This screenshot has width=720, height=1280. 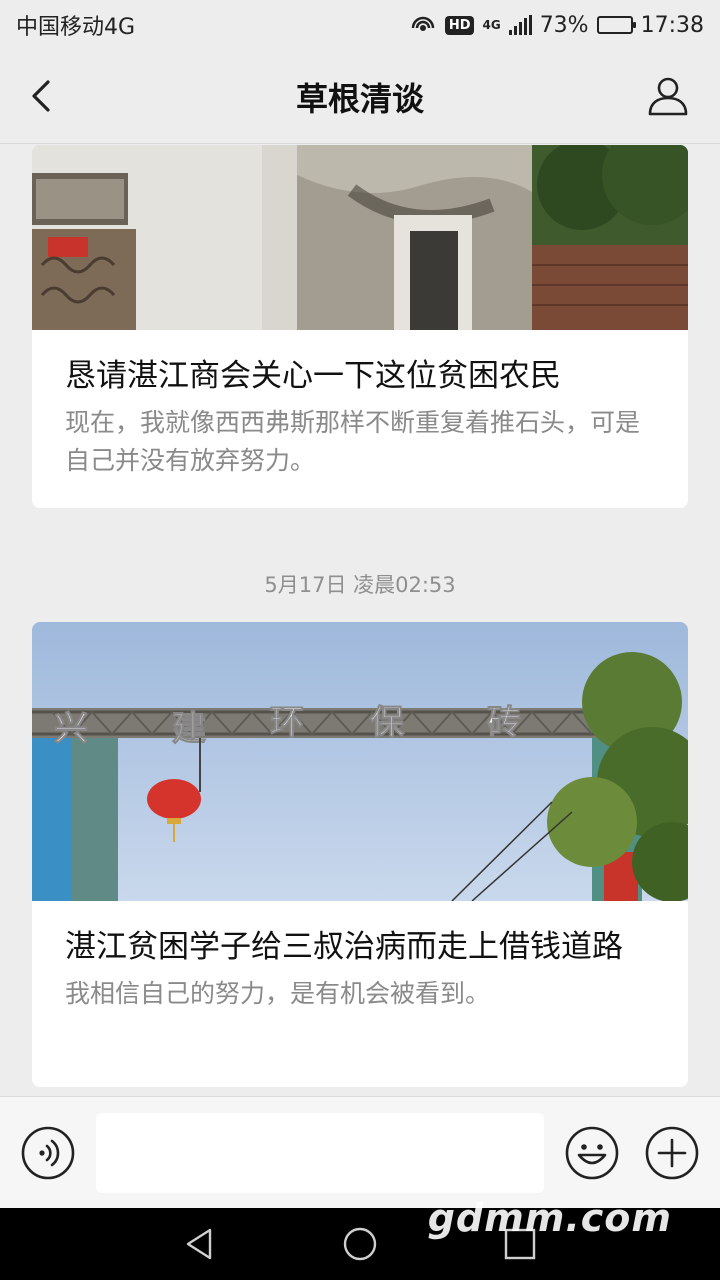 What do you see at coordinates (76, 27) in the screenshot?
I see `carrier-label: 中国移动4G` at bounding box center [76, 27].